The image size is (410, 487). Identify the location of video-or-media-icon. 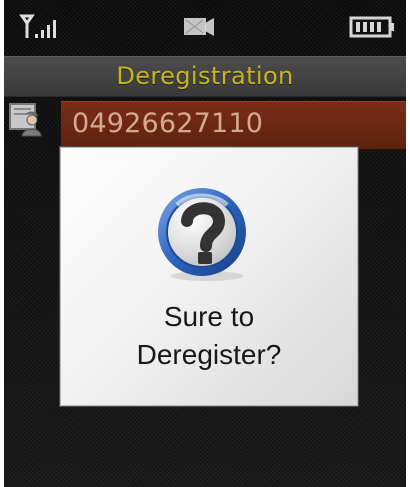
(199, 27).